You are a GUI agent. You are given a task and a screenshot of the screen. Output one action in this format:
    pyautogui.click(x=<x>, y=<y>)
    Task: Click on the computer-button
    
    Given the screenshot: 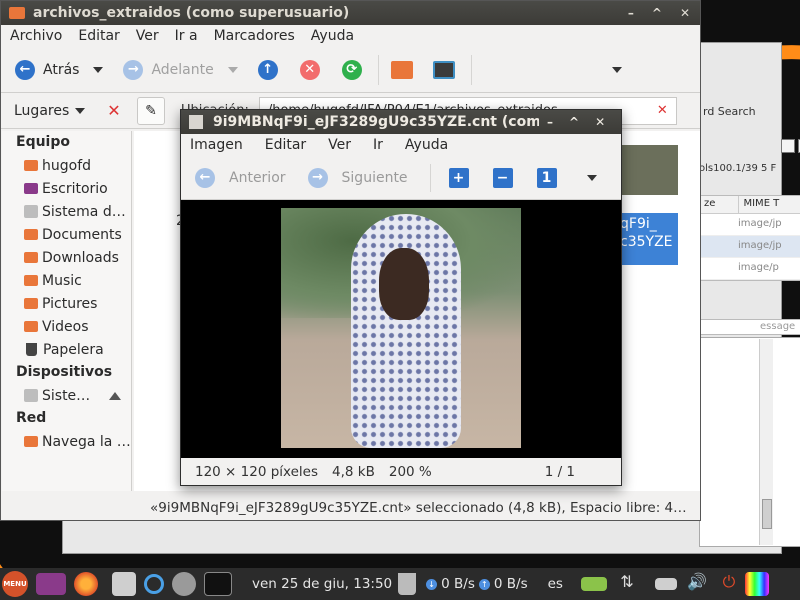 What is the action you would take?
    pyautogui.click(x=443, y=69)
    